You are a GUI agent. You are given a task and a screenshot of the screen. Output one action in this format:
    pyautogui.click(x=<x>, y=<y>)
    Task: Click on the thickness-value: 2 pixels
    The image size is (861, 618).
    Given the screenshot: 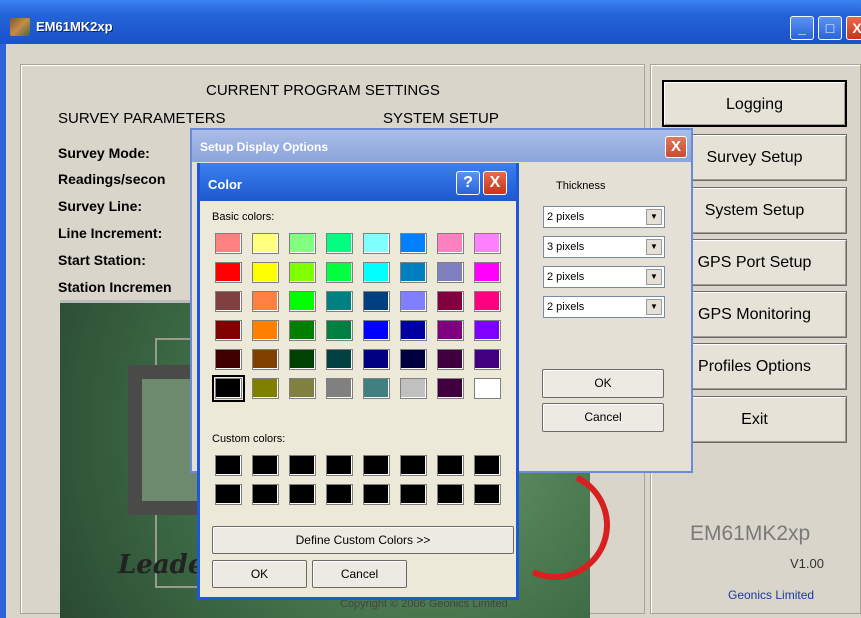 What is the action you would take?
    pyautogui.click(x=566, y=277)
    